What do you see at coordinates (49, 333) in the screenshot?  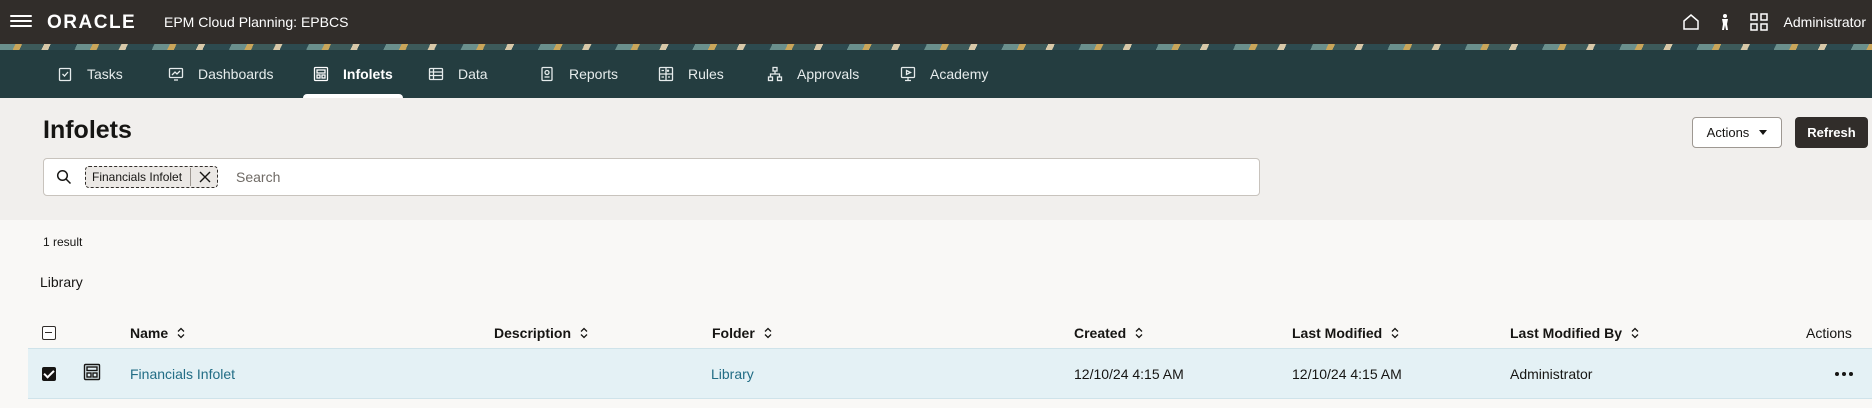 I see `select-all-checkbox` at bounding box center [49, 333].